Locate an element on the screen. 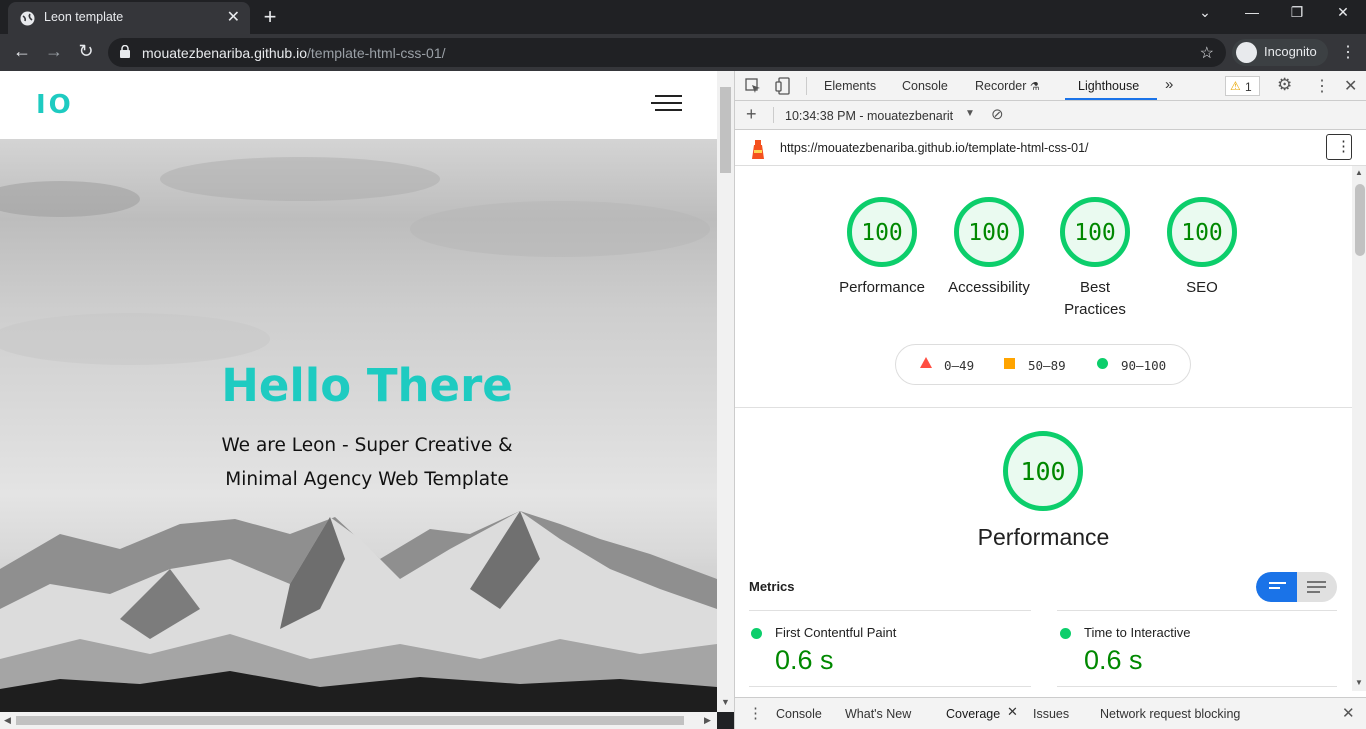 This screenshot has height=729, width=1366. incognito-label: Incognito is located at coordinates (1290, 51).